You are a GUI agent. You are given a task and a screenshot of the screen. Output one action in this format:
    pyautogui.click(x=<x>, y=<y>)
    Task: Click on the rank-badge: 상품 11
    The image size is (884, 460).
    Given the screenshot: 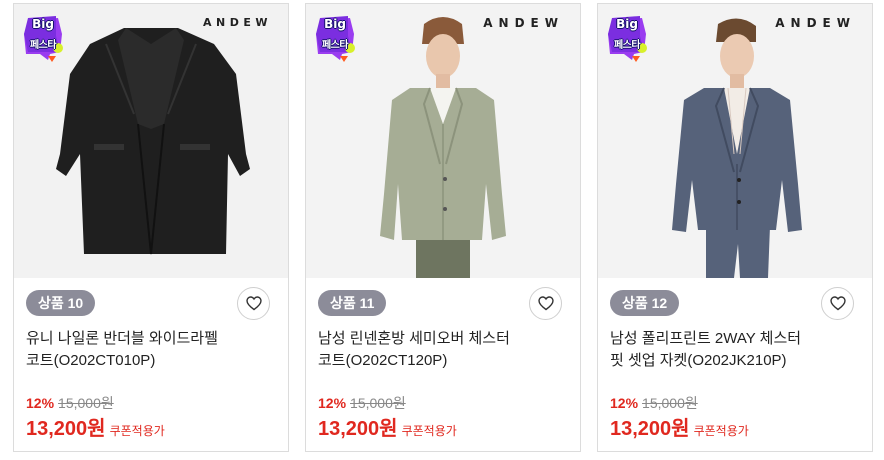 What is the action you would take?
    pyautogui.click(x=352, y=303)
    